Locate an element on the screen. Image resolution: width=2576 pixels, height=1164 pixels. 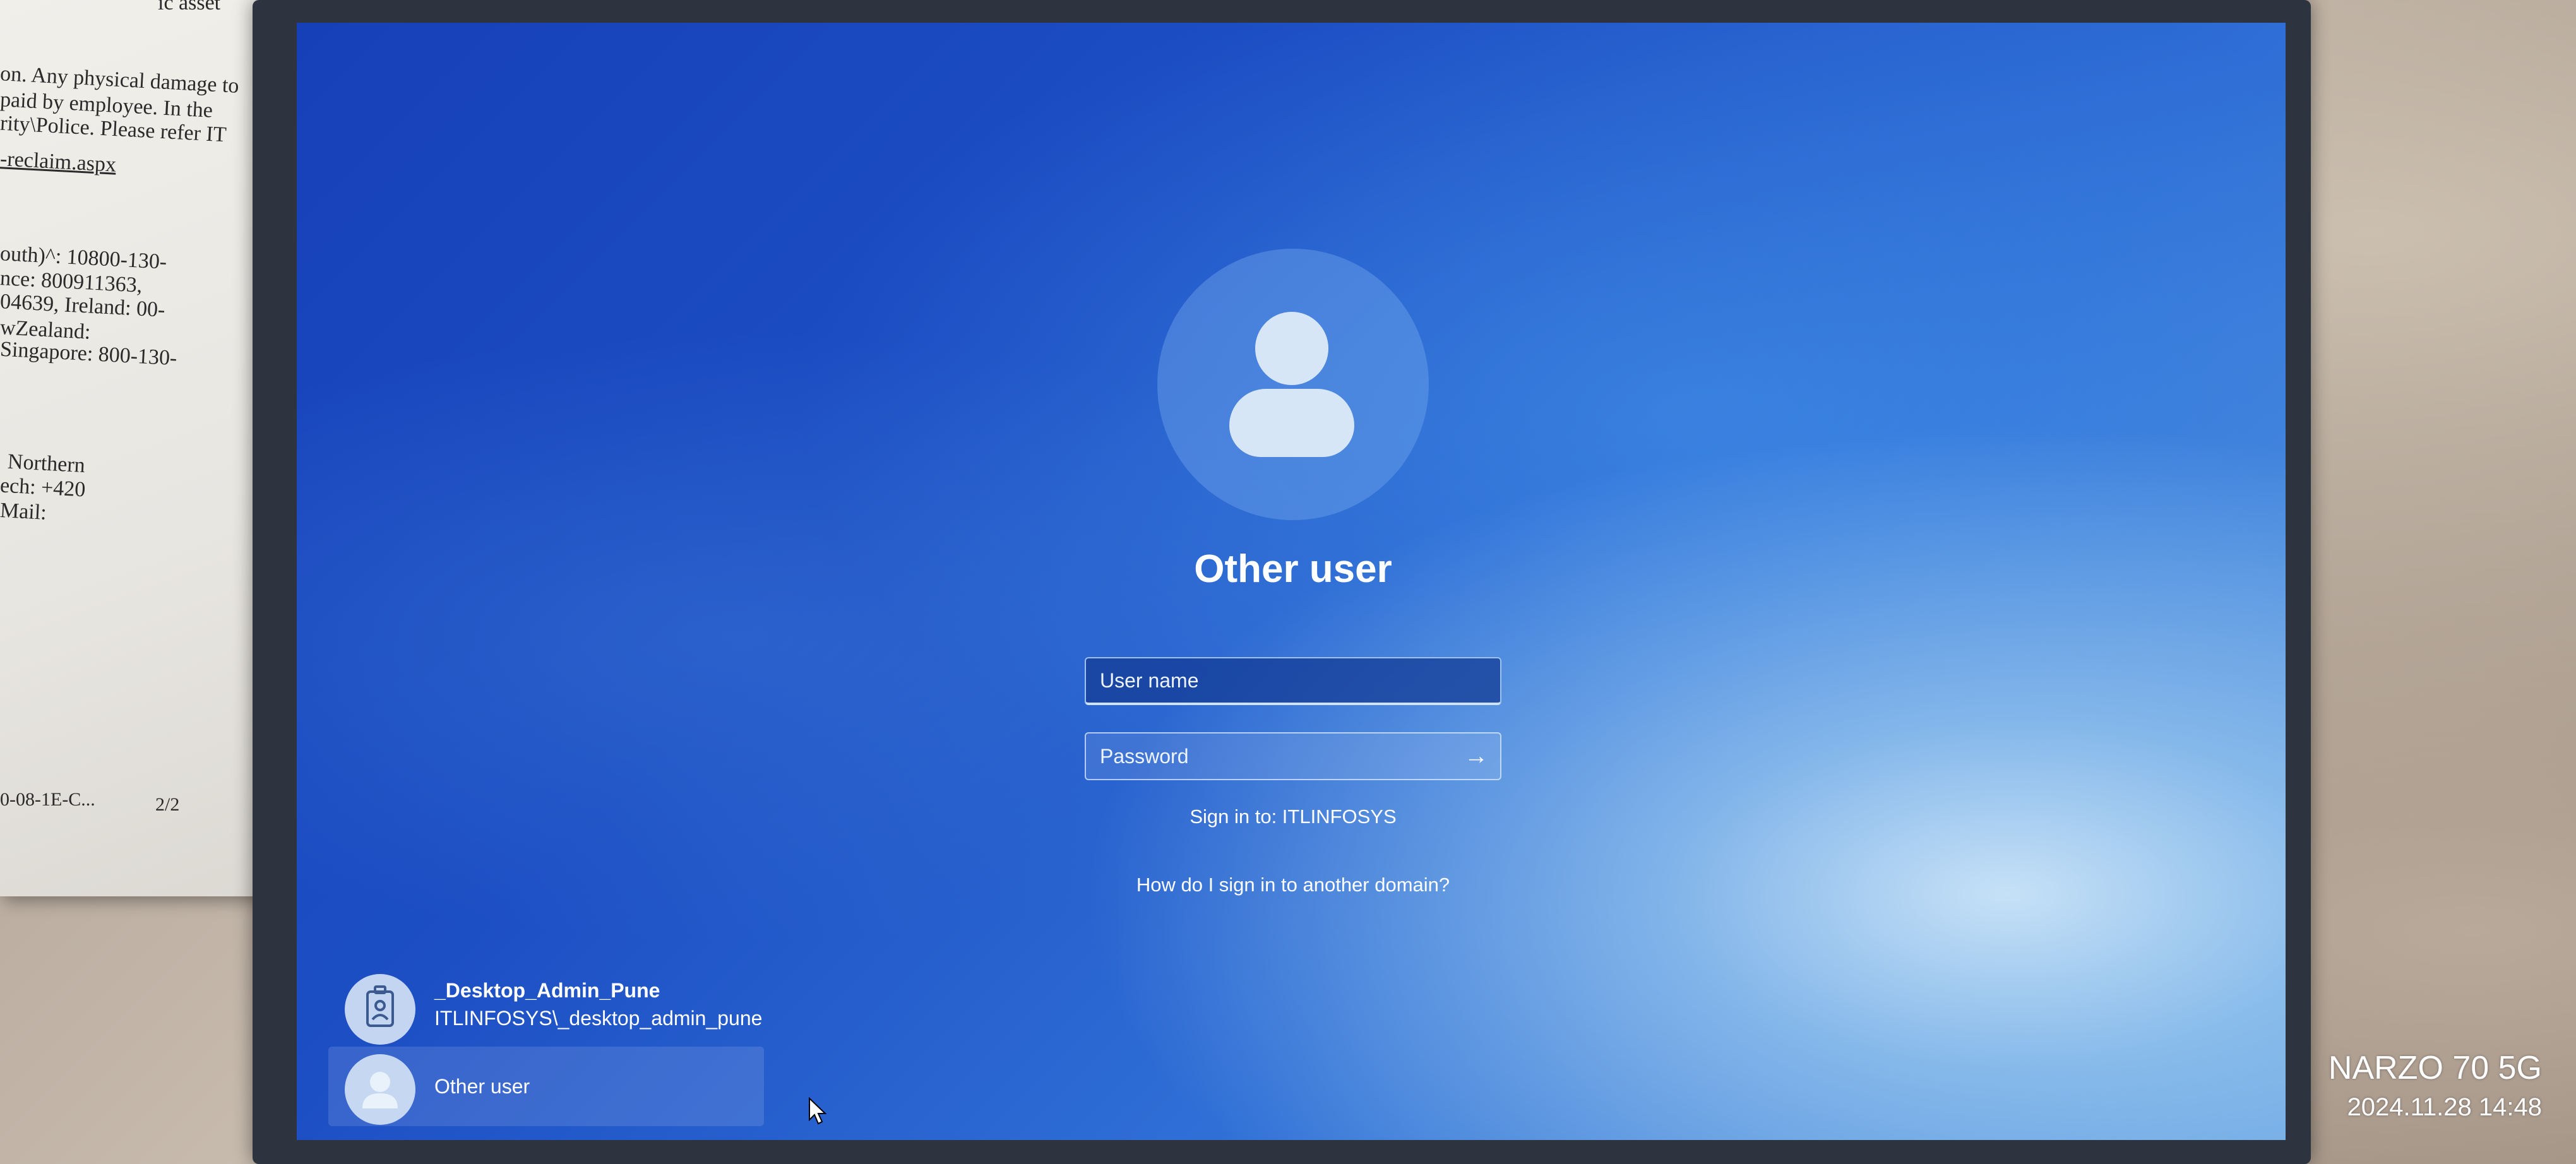
paper-line: ech: +420 is located at coordinates (43, 487).